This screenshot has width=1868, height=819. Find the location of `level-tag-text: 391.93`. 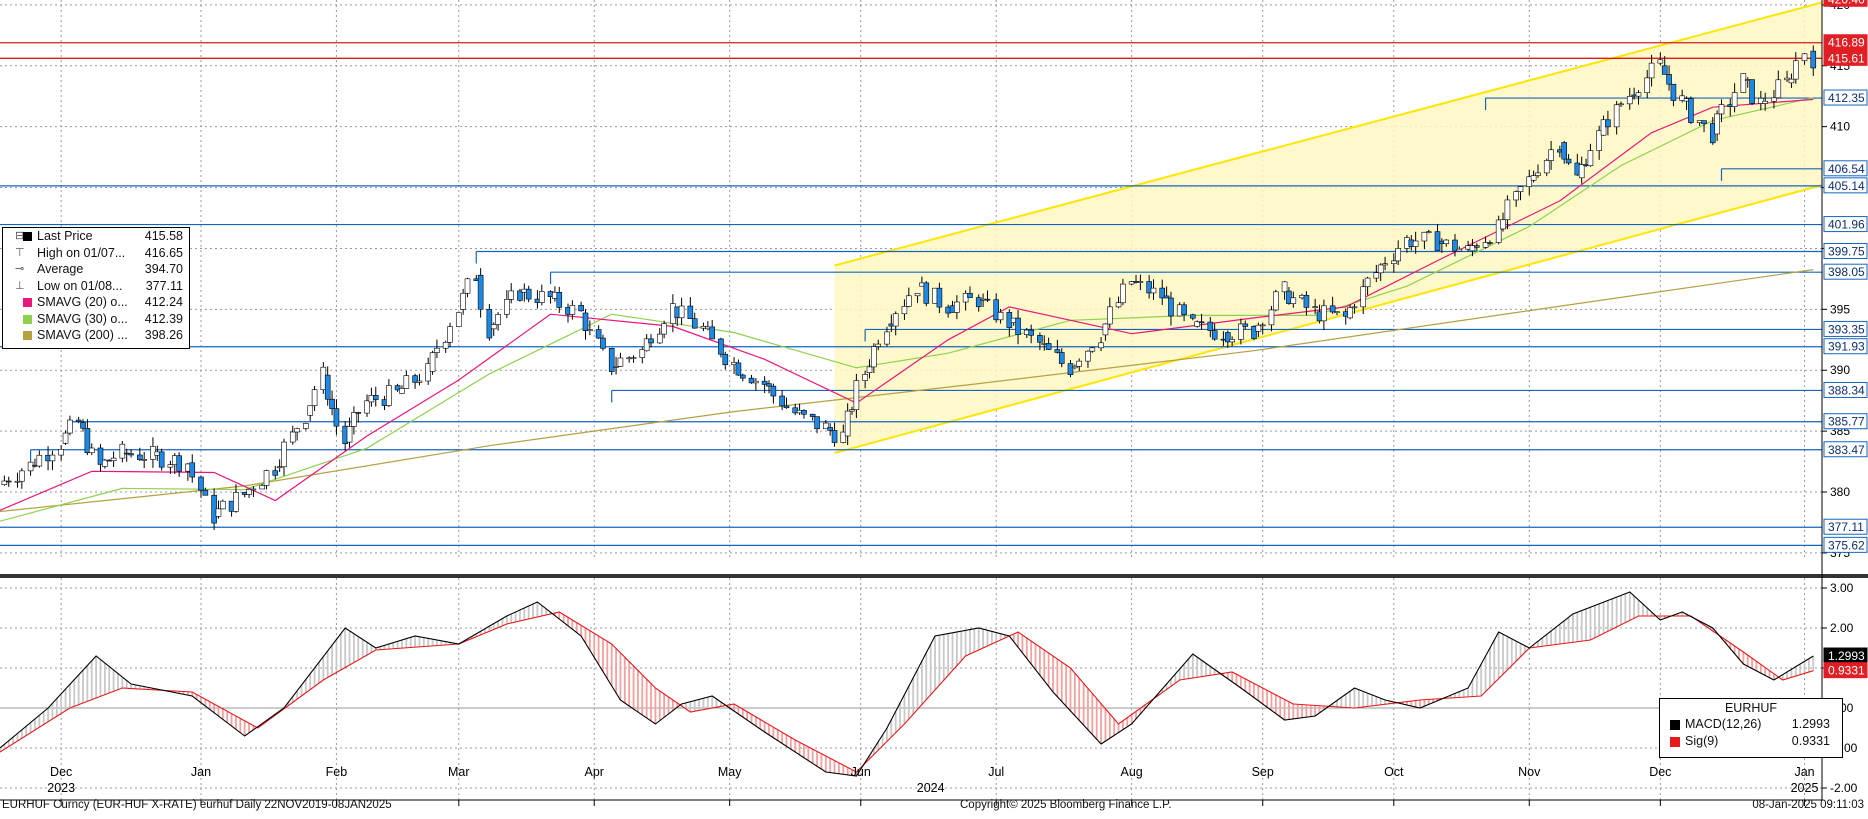

level-tag-text: 391.93 is located at coordinates (1846, 347).